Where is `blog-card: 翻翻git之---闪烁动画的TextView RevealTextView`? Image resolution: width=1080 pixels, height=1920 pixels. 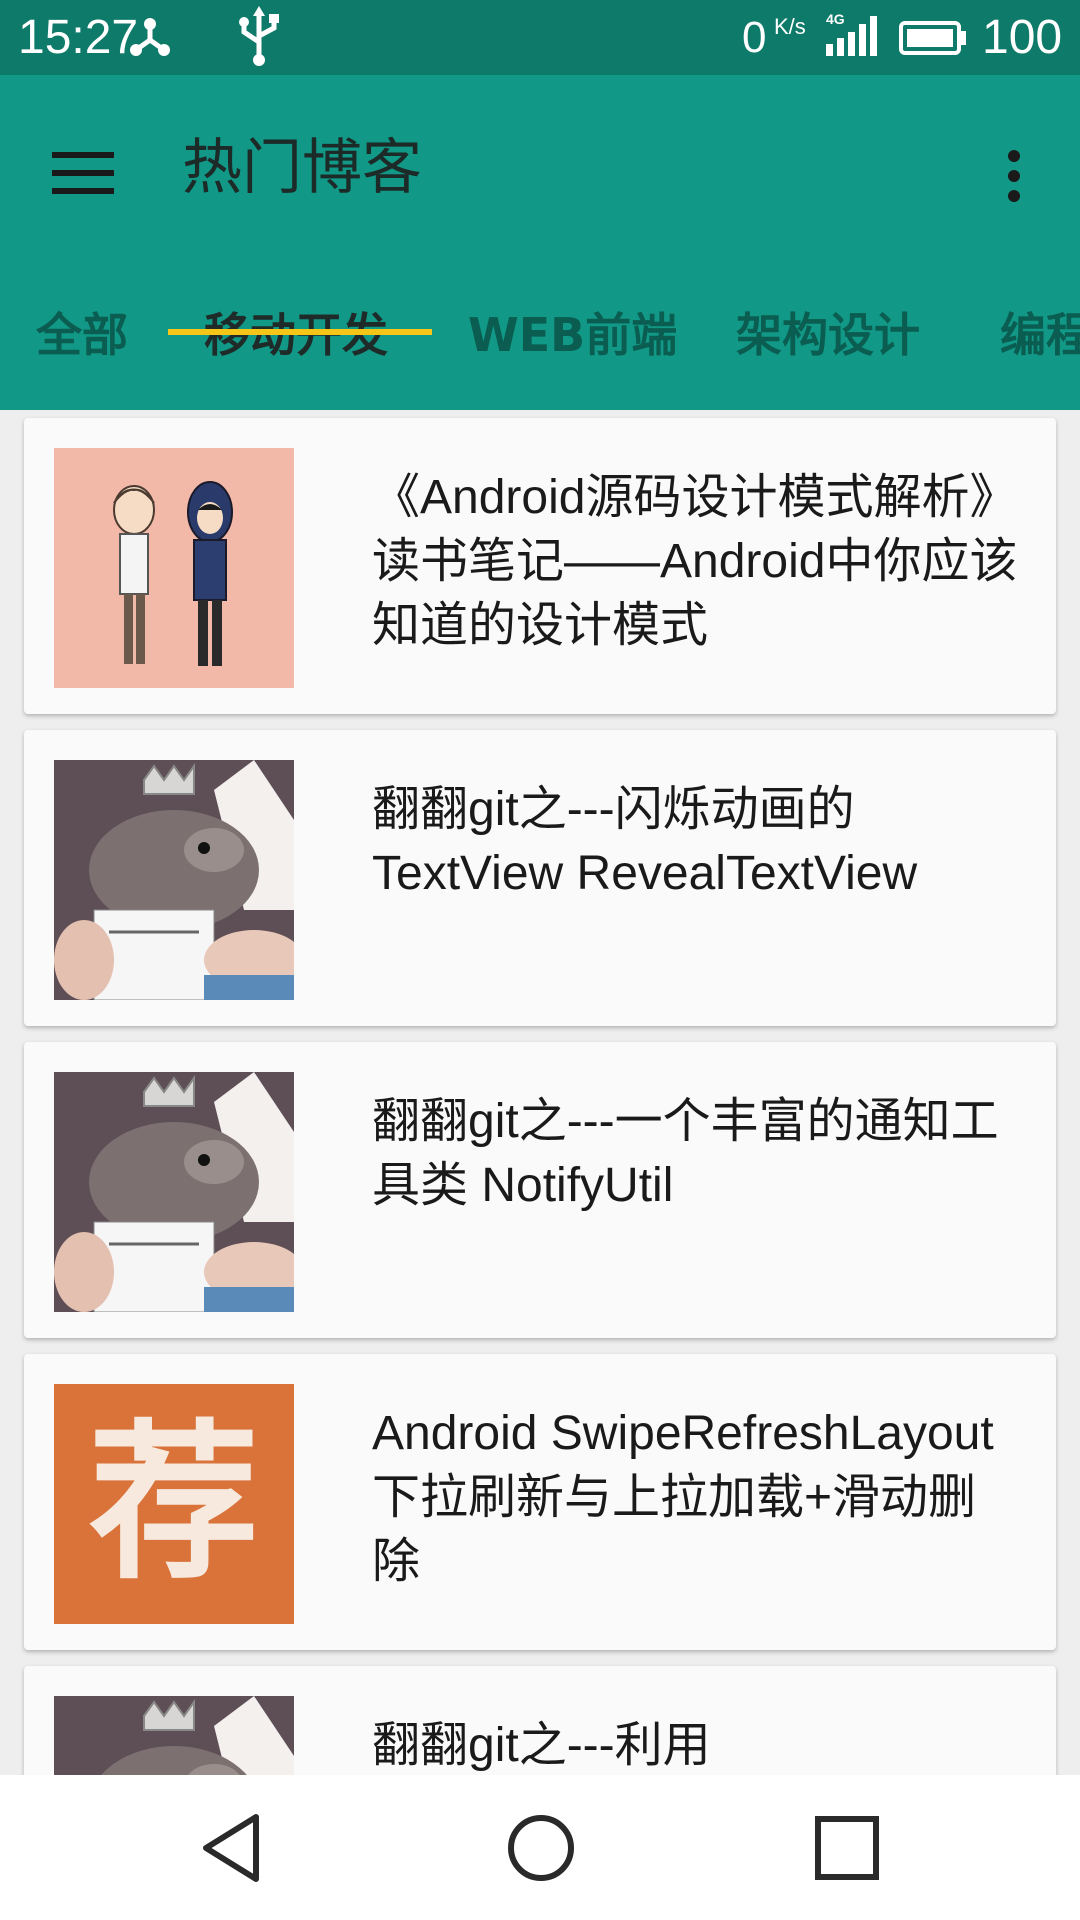
blog-card: 翻翻git之---闪烁动画的TextView RevealTextView is located at coordinates (540, 878).